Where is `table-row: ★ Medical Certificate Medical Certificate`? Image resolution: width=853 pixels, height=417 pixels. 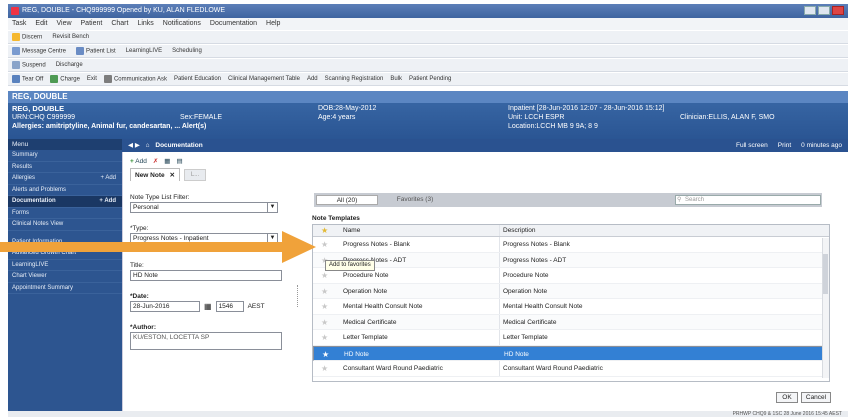 table-row: ★ Medical Certificate Medical Certificate is located at coordinates (571, 322).